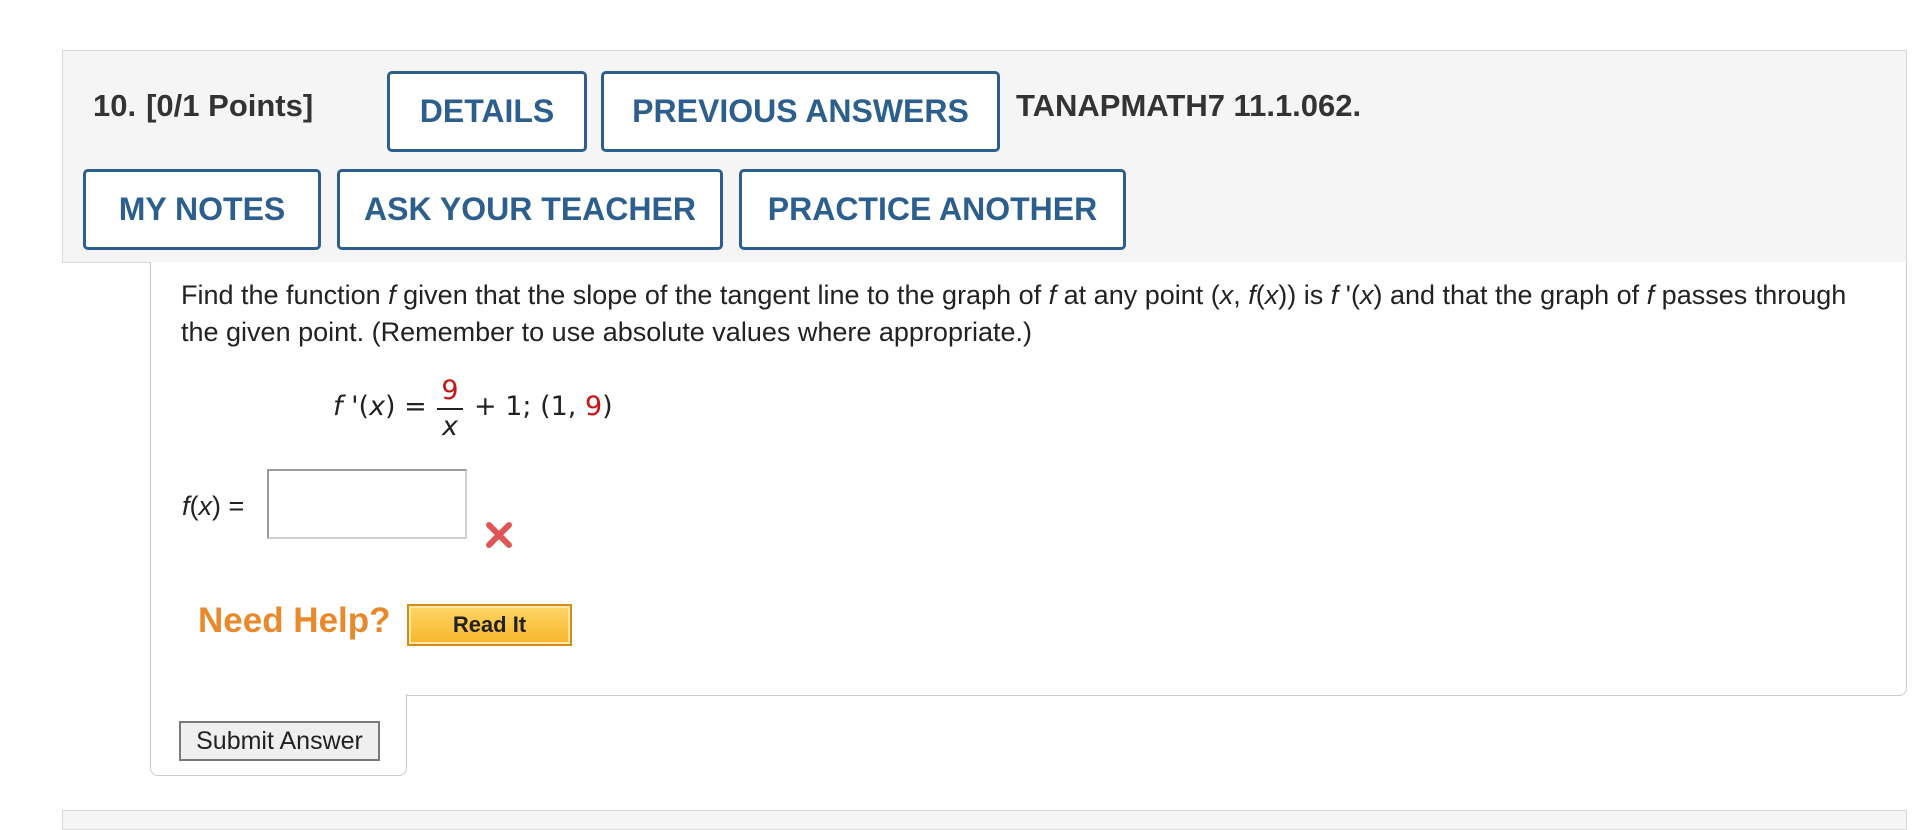 This screenshot has width=1927, height=830. Describe the element at coordinates (800, 111) in the screenshot. I see `previous-answers-button: PREVIOUS ANSWERS` at that location.